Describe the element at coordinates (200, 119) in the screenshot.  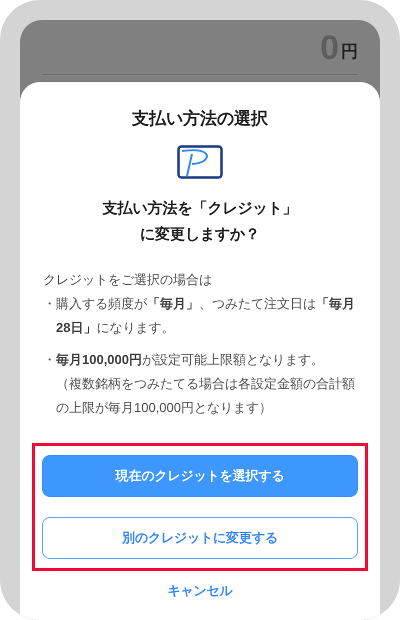
I see `dialog-title: 支払い方法の選択` at that location.